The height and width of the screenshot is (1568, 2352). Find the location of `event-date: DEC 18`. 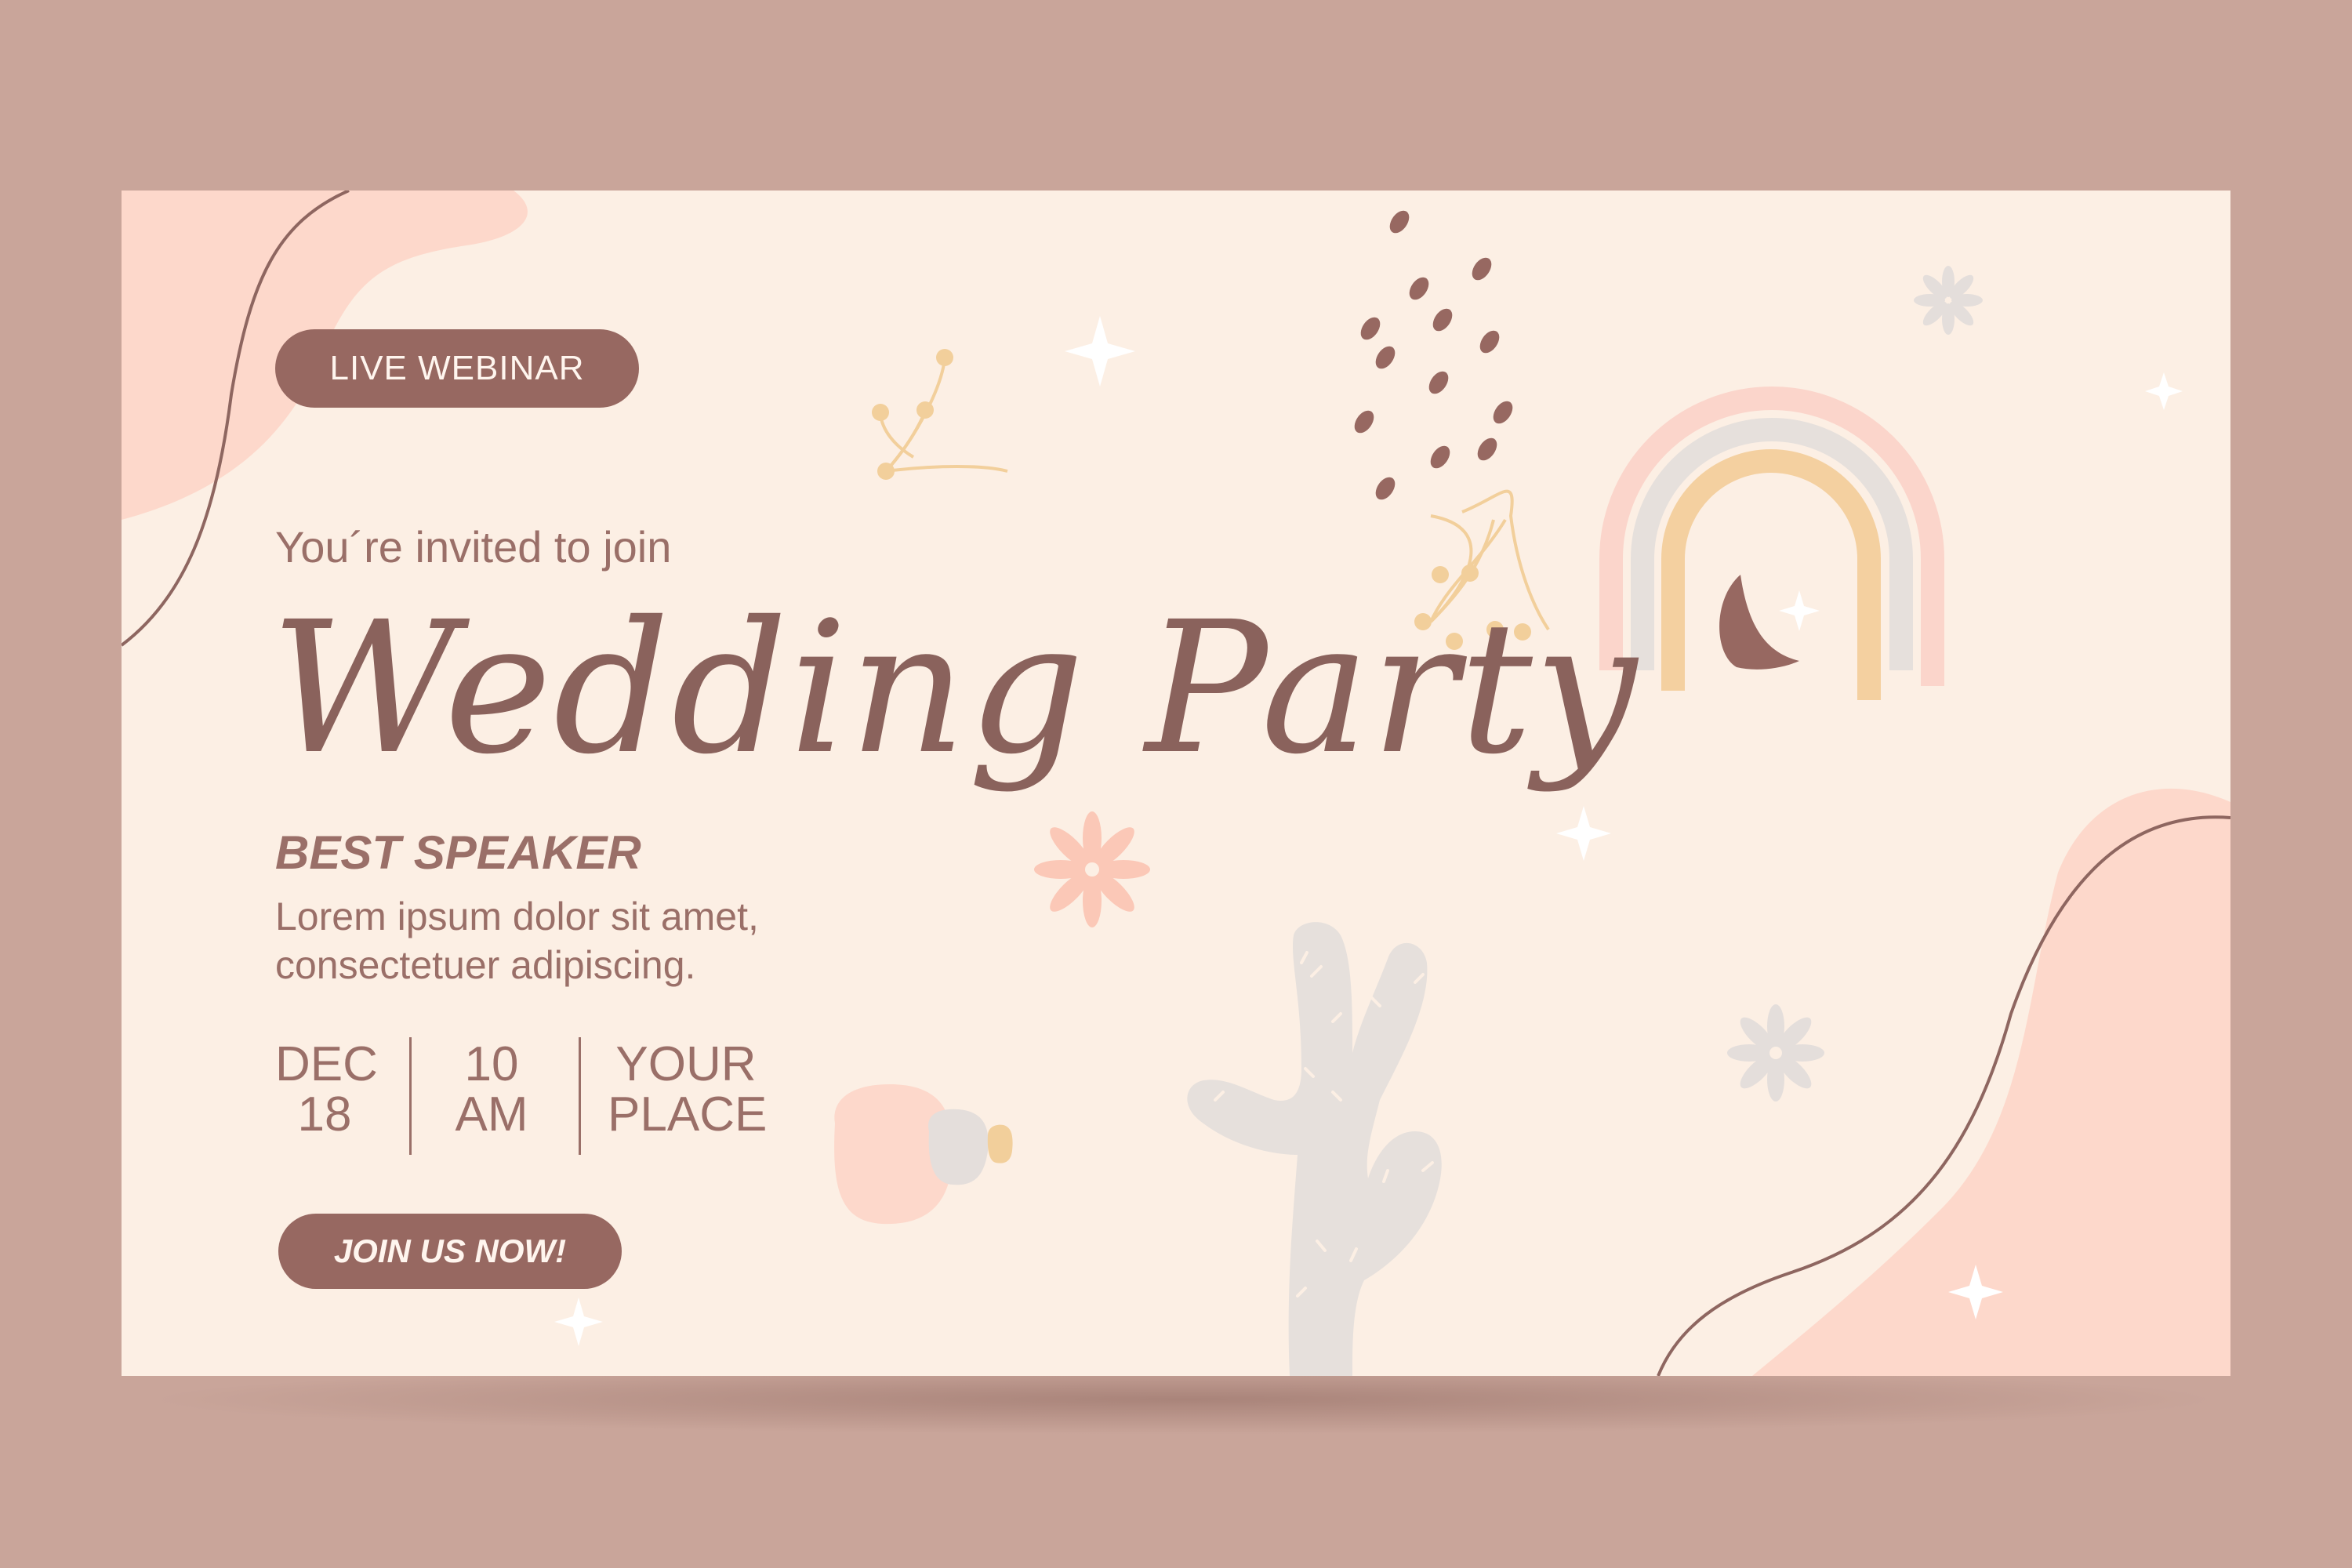

event-date: DEC 18 is located at coordinates (326, 1089).